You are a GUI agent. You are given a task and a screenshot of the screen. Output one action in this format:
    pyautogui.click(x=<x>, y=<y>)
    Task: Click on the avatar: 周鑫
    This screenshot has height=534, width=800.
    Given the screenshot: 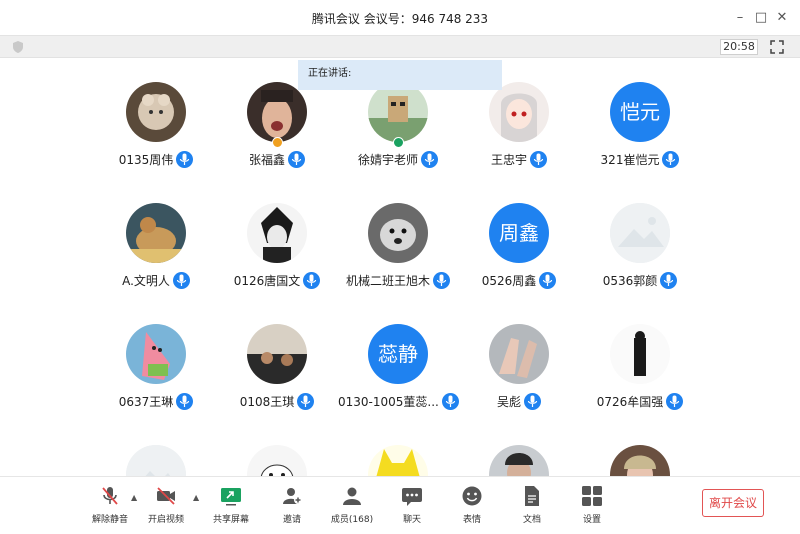 What is the action you would take?
    pyautogui.click(x=519, y=233)
    